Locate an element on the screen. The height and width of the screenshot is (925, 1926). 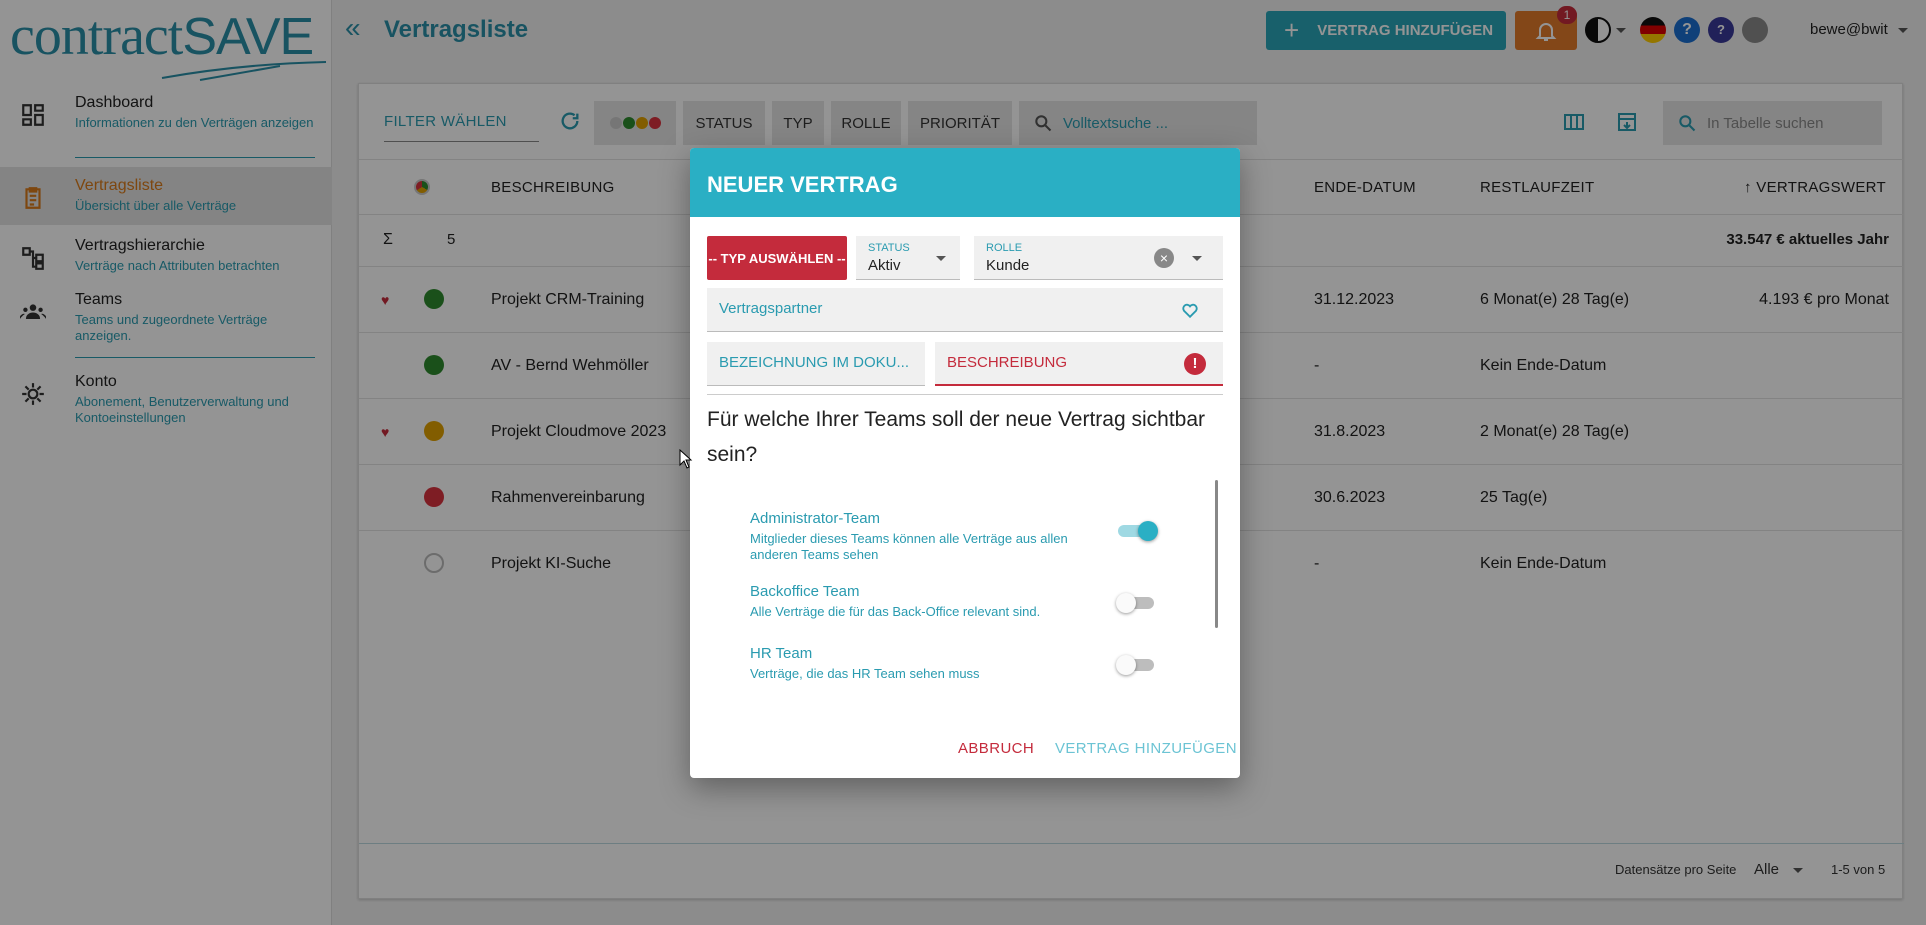
role-select: ROLLE Kunde × is located at coordinates (1098, 258).